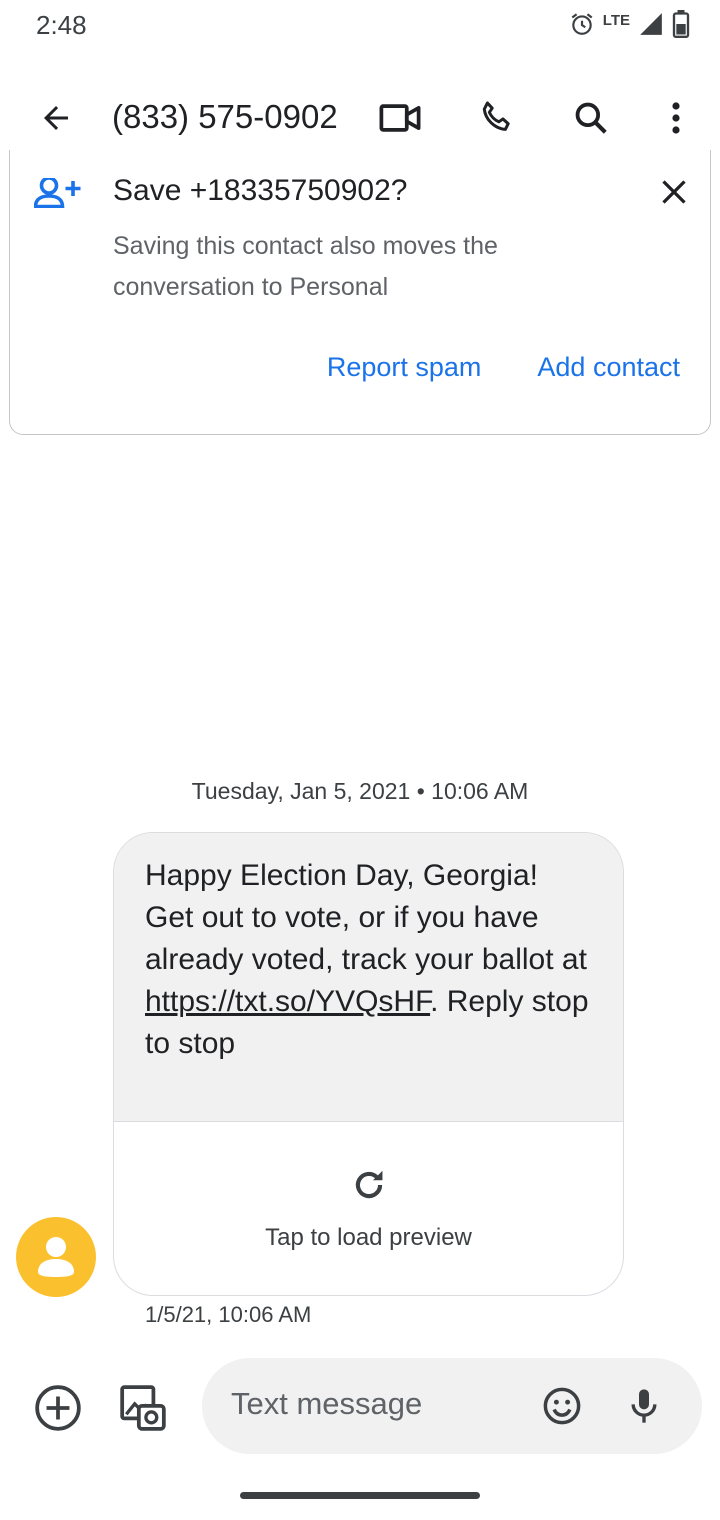 The height and width of the screenshot is (1520, 720). What do you see at coordinates (651, 24) in the screenshot?
I see `signal-icon` at bounding box center [651, 24].